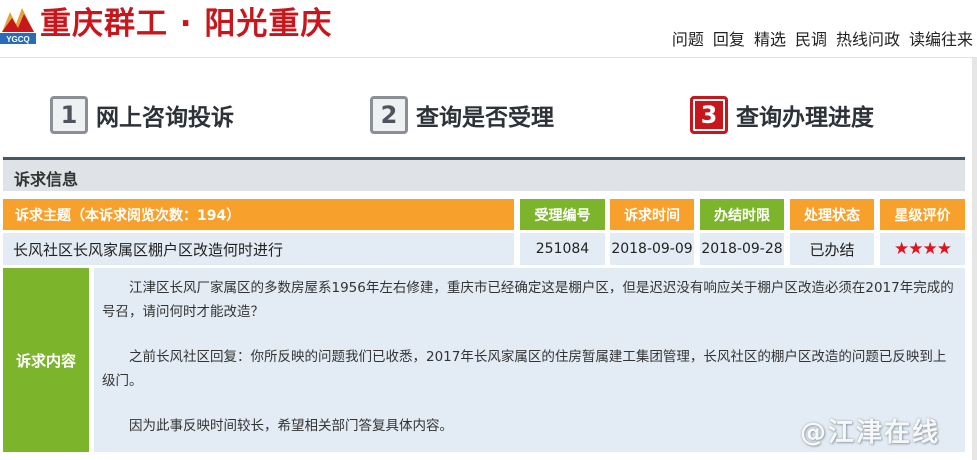  What do you see at coordinates (652, 249) in the screenshot?
I see `record-time: 2018-09-09` at bounding box center [652, 249].